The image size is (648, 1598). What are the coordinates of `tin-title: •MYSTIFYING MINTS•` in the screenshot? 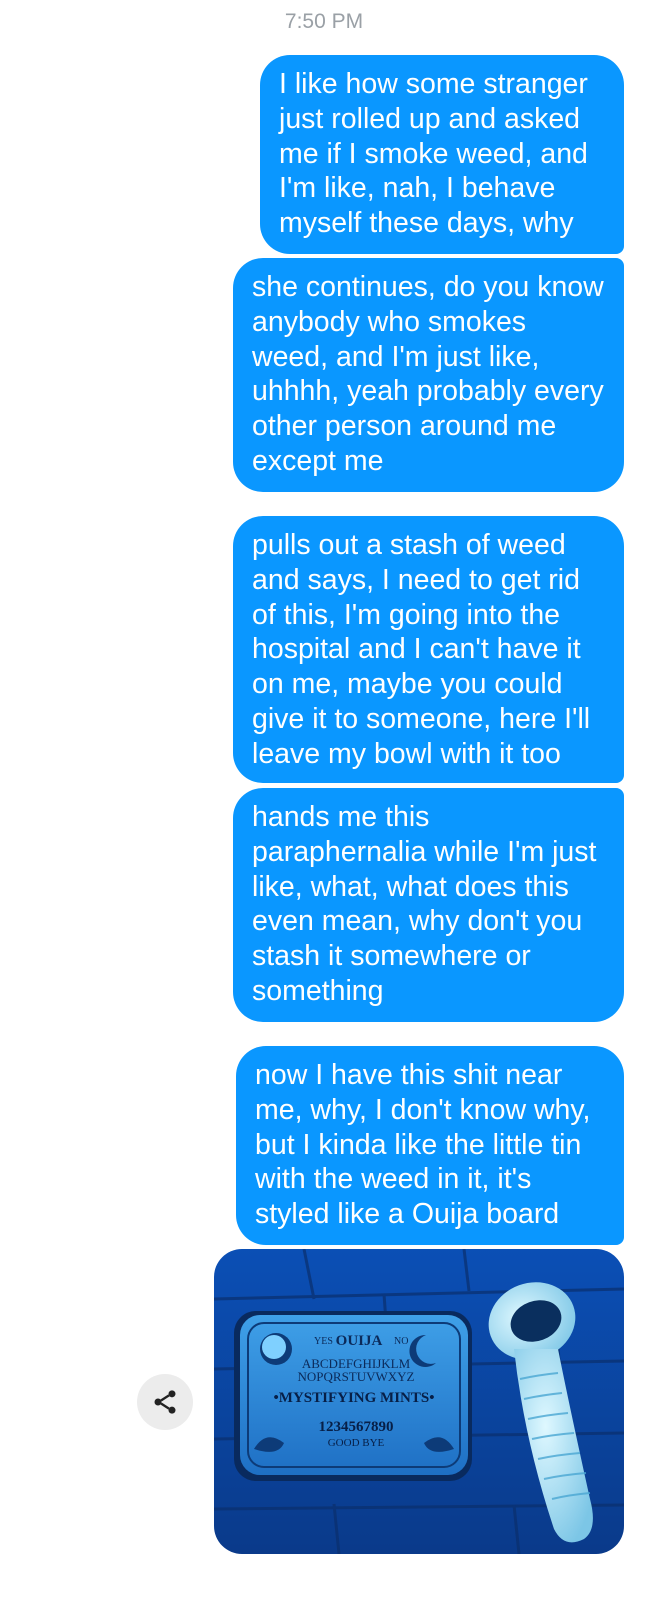 It's located at (354, 1398).